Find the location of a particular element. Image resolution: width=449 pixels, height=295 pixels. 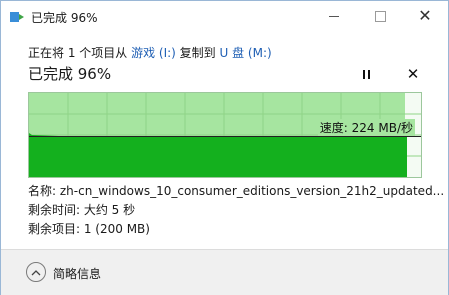

maximize-icon is located at coordinates (380, 16).